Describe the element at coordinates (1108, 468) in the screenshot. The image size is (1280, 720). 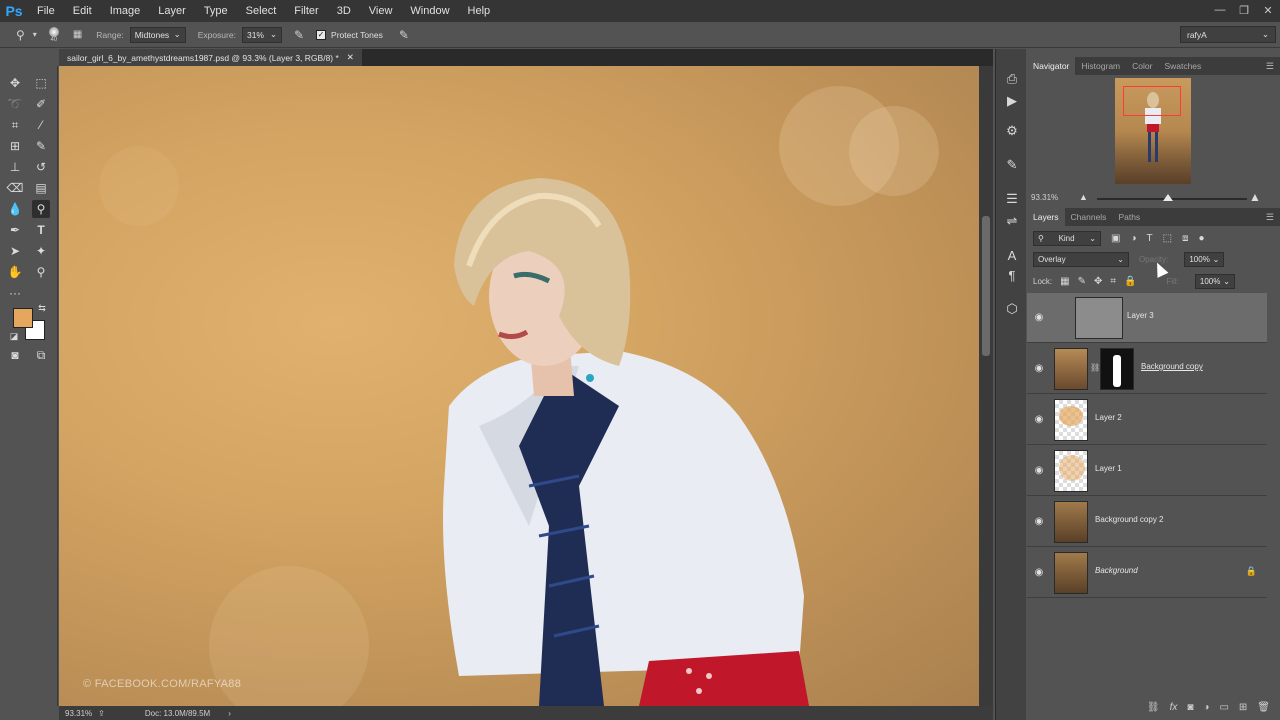
I see `layer-name: Layer 1` at that location.